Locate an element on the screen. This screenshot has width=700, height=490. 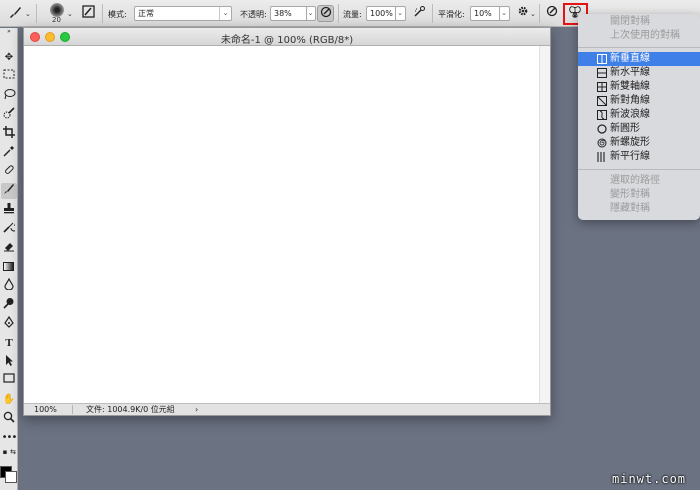
eraser-tool-icon is located at coordinates (9, 248).